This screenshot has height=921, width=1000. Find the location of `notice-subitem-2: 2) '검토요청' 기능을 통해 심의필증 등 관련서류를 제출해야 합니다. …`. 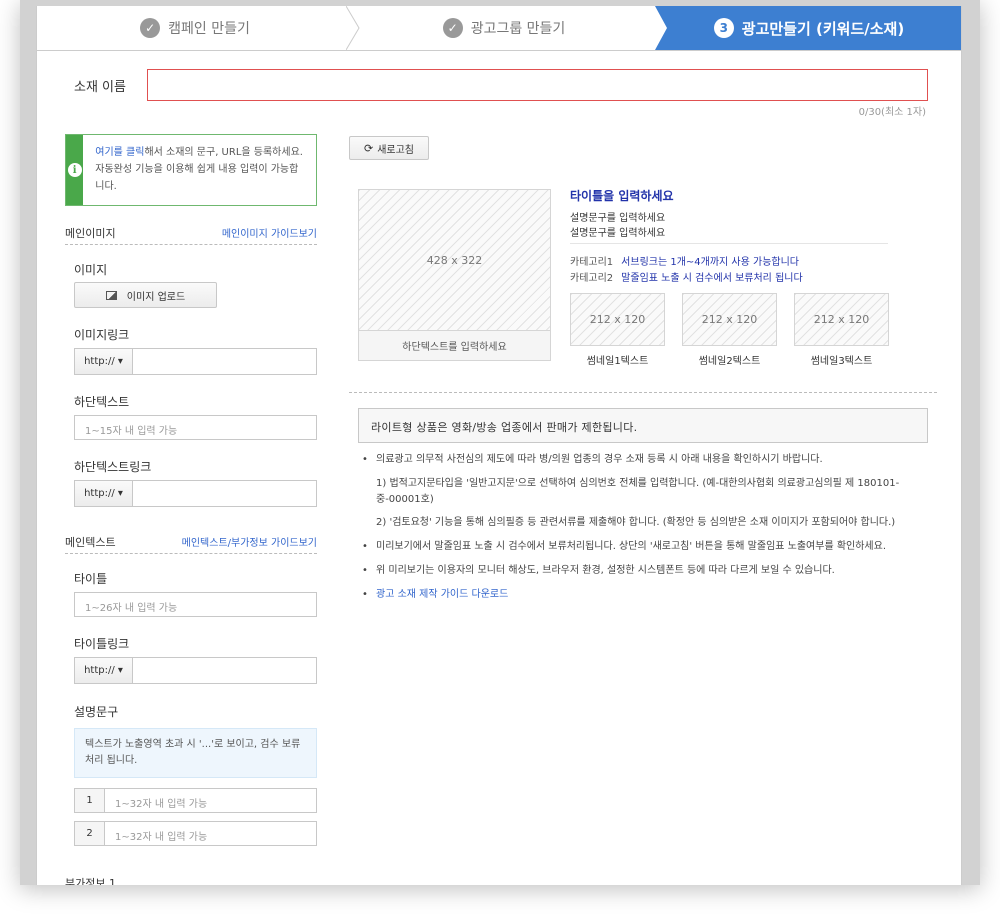

notice-subitem-2: 2) '검토요청' 기능을 통해 심의필증 등 관련서류를 제출해야 합니다. … is located at coordinates (636, 522).